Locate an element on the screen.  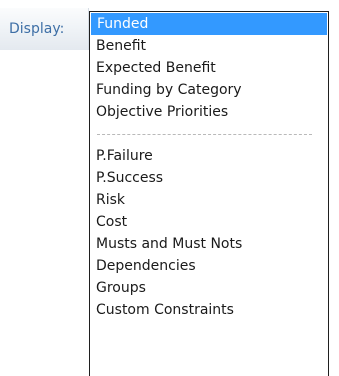
dropdown-option-objective-priorities: Objective Priorities is located at coordinates (209, 112).